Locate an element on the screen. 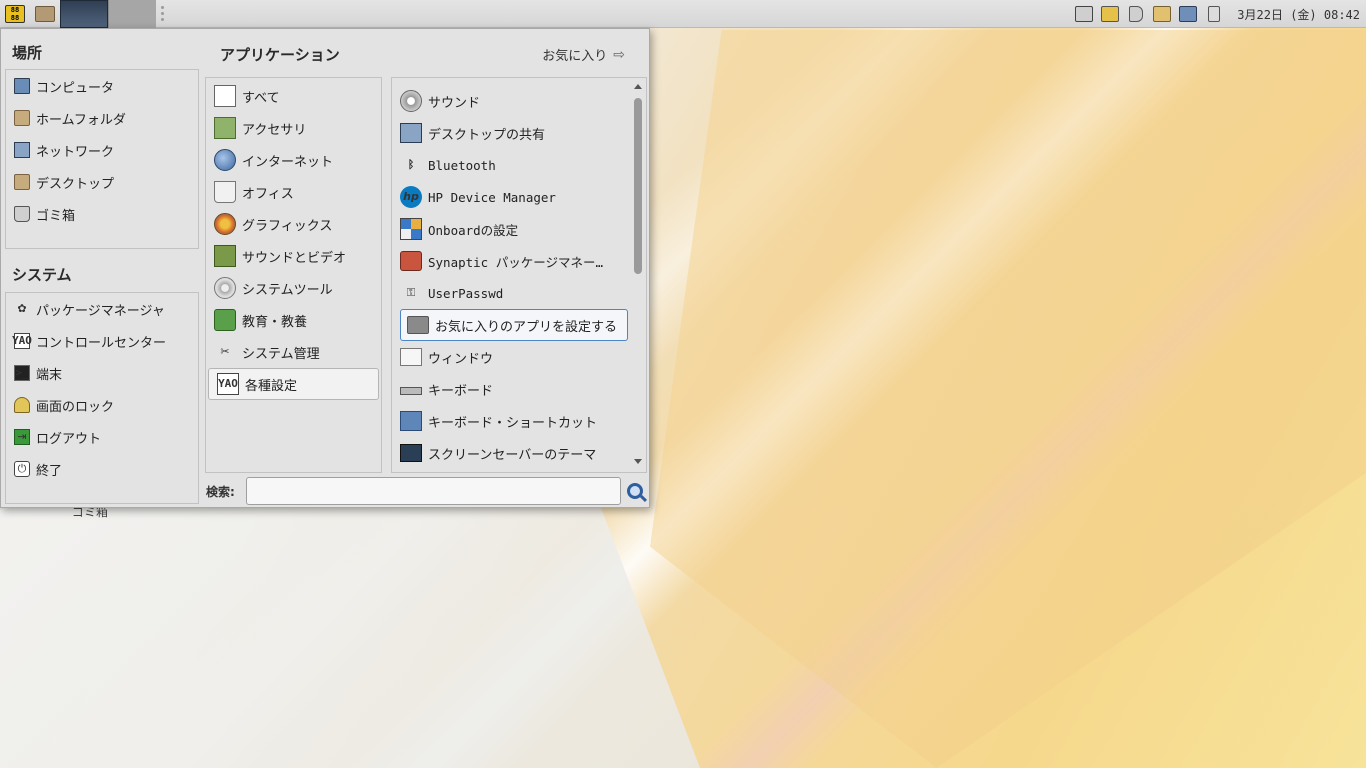 The width and height of the screenshot is (1366, 768). system-terminal: >_ 端末 is located at coordinates (102, 373).